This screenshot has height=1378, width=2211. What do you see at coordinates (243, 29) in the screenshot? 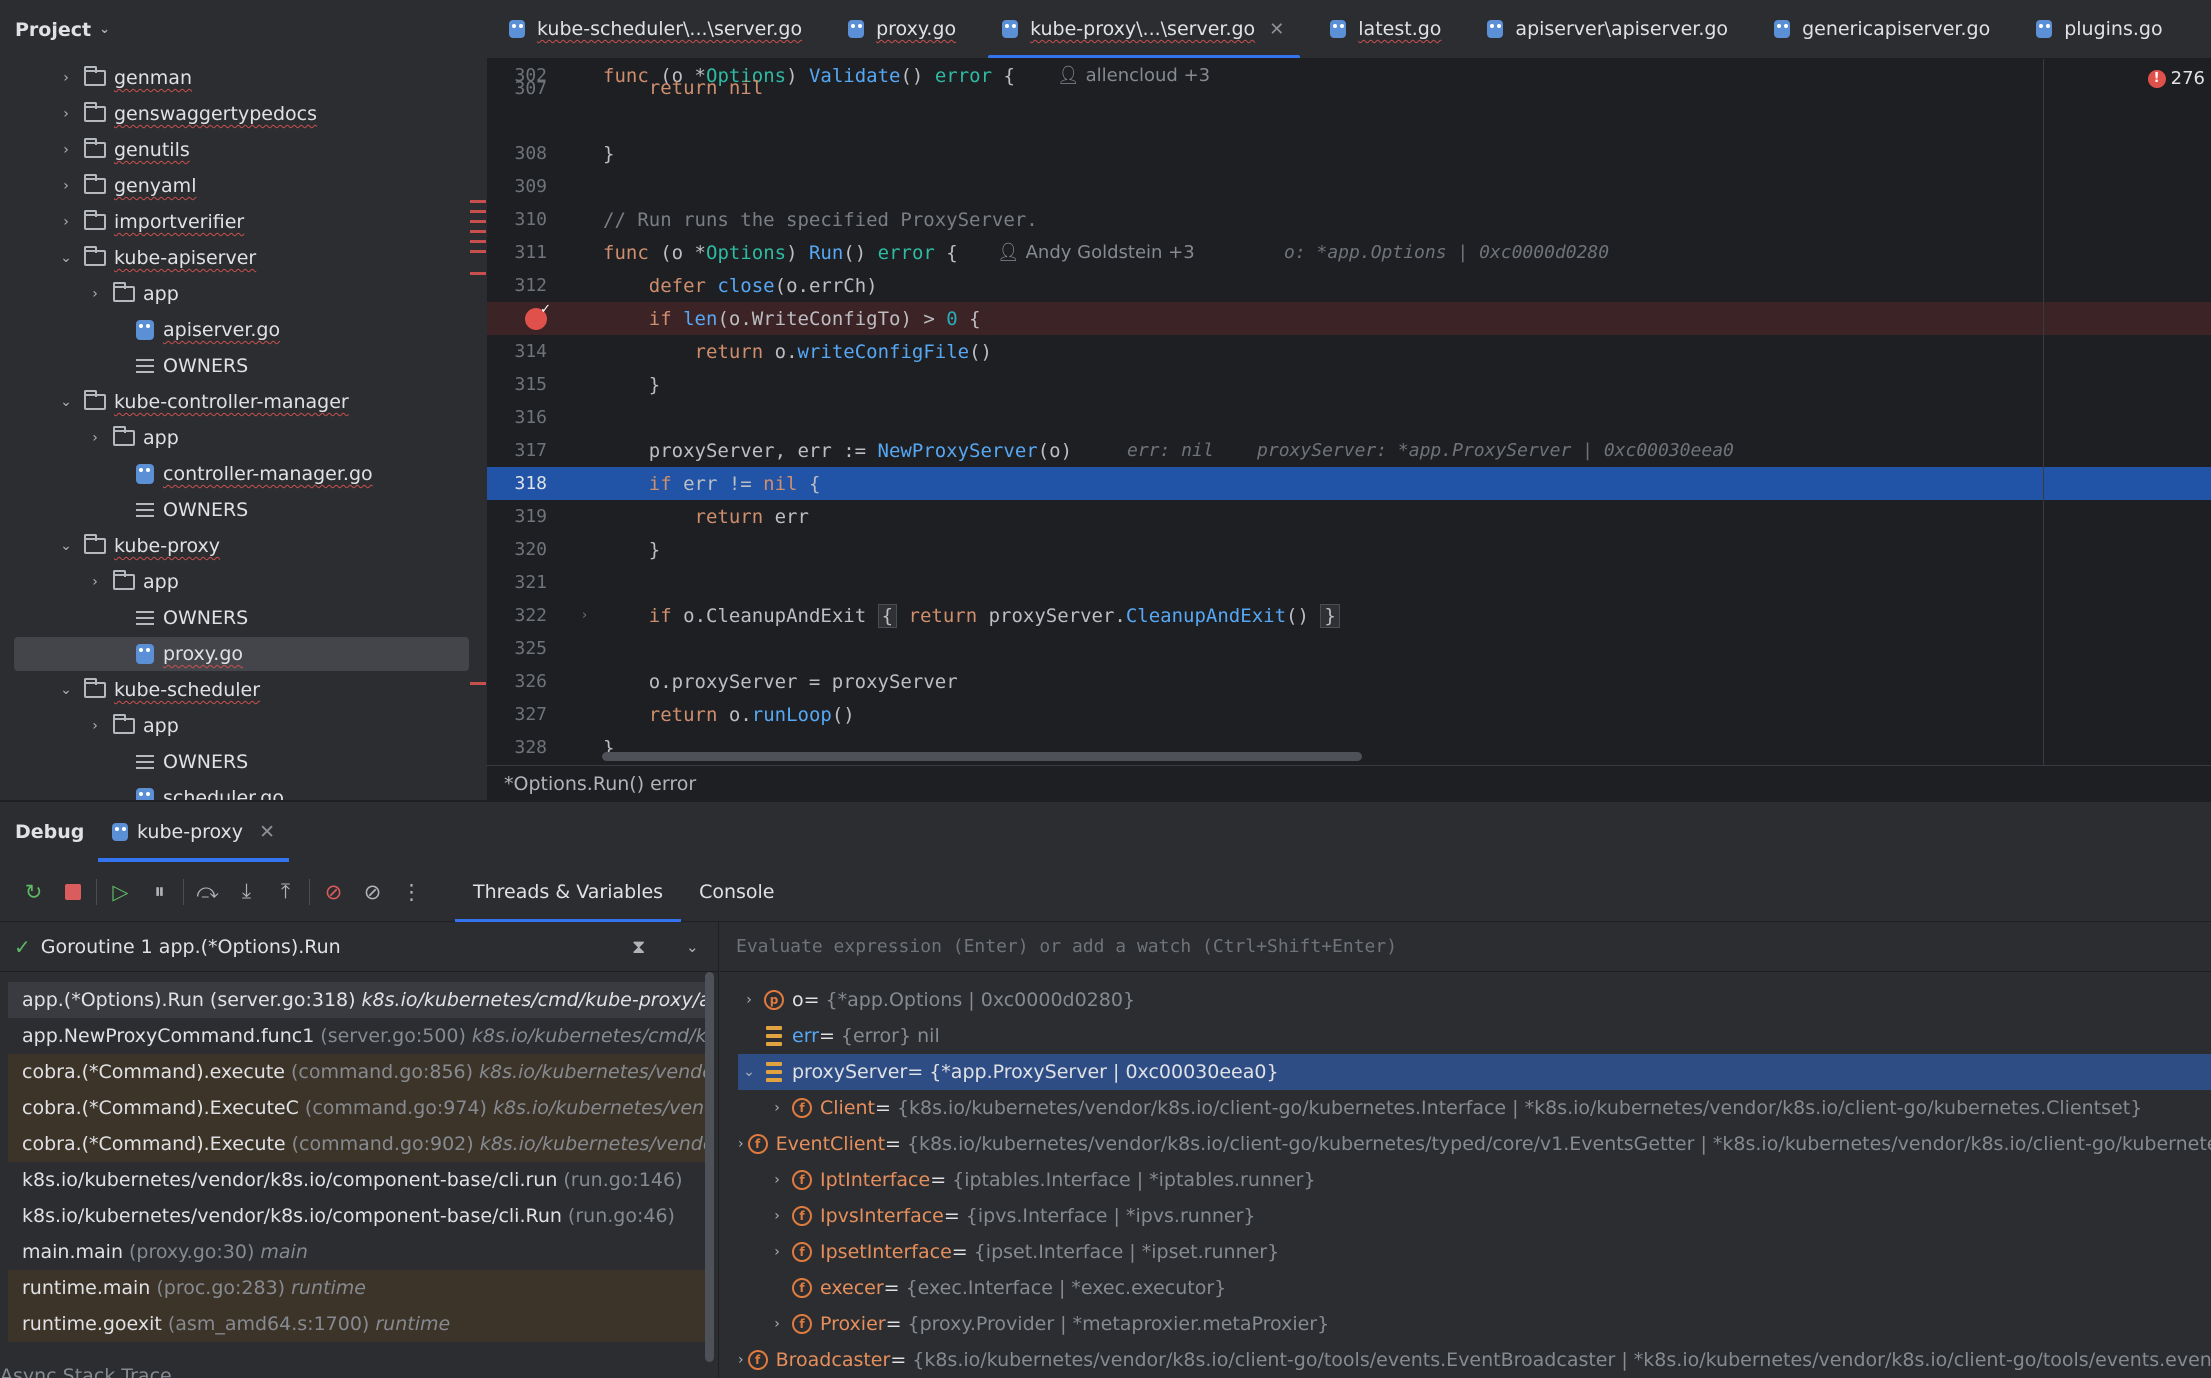
I see `project-header: Project ⌄` at bounding box center [243, 29].